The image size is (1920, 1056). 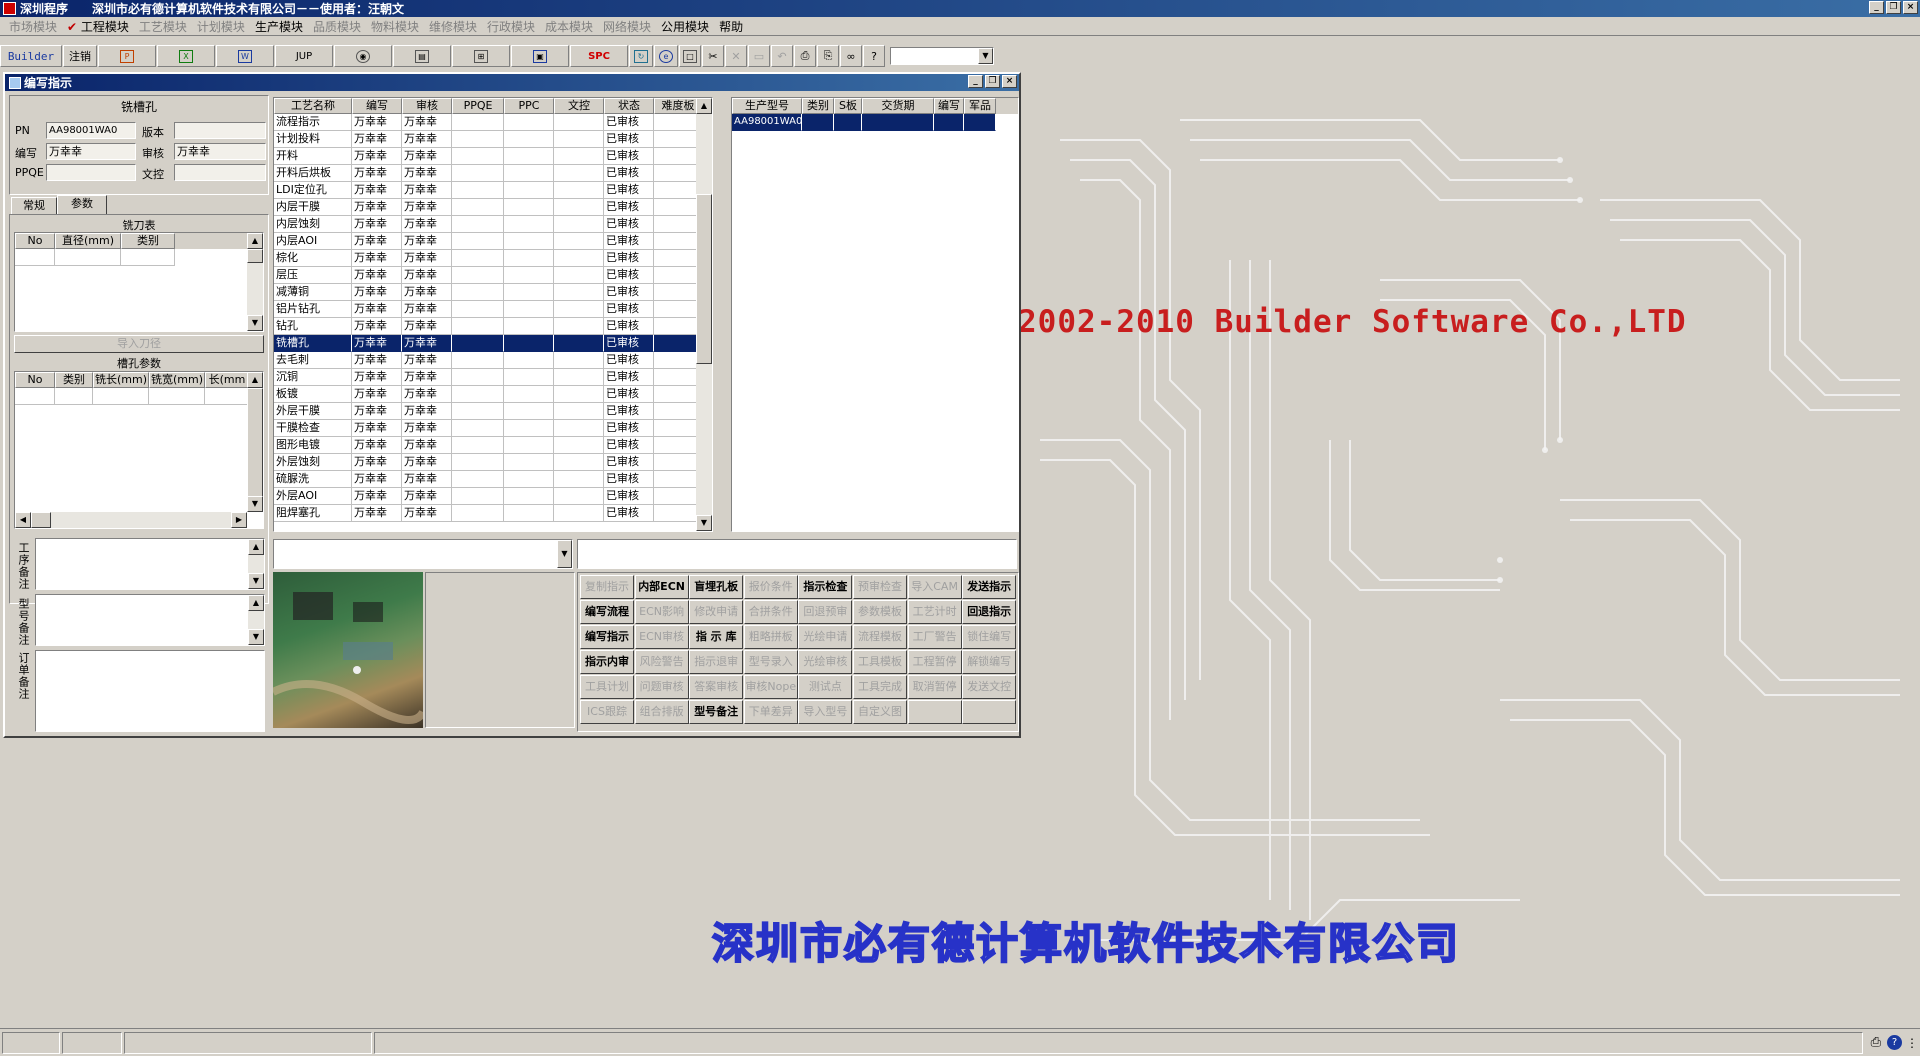 I want to click on menu-item-3: 计划模块, so click(x=221, y=26).